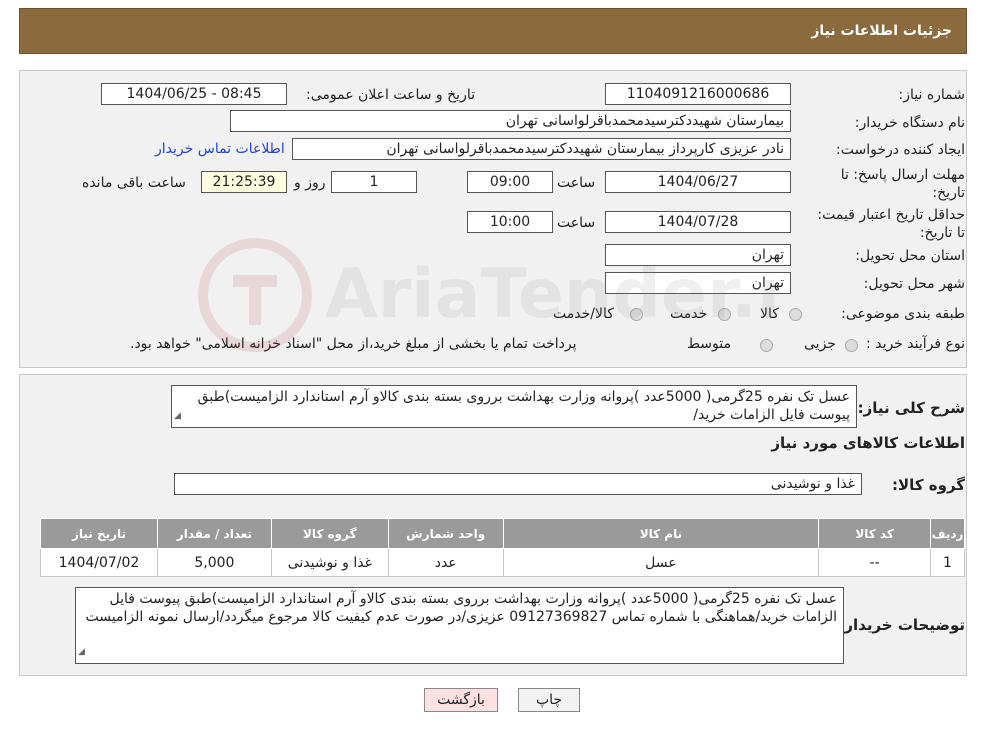 Image resolution: width=985 pixels, height=733 pixels. I want to click on category-label: طبقه بندی موضوعی:, so click(903, 314).